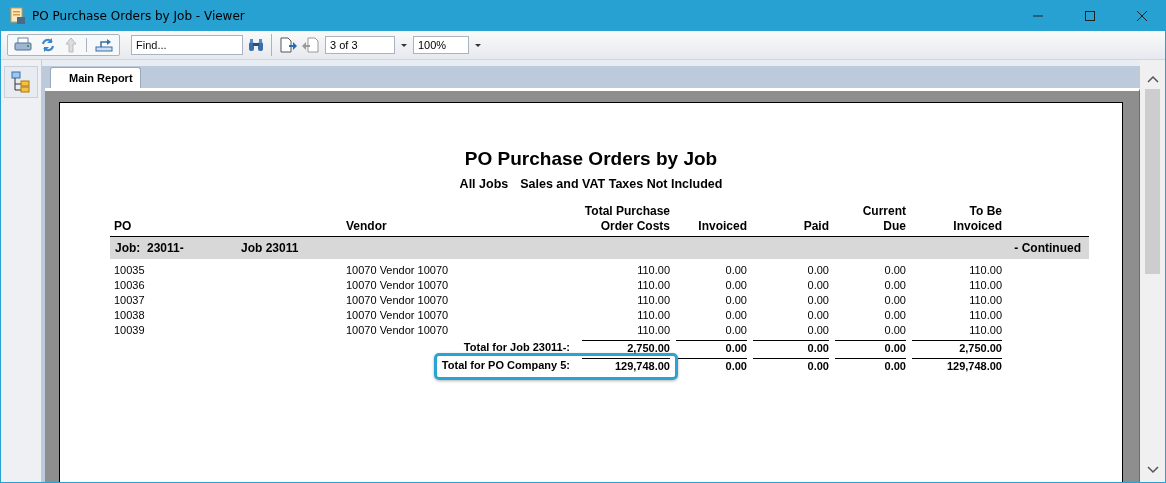  I want to click on table-cell: 10038, so click(129, 315).